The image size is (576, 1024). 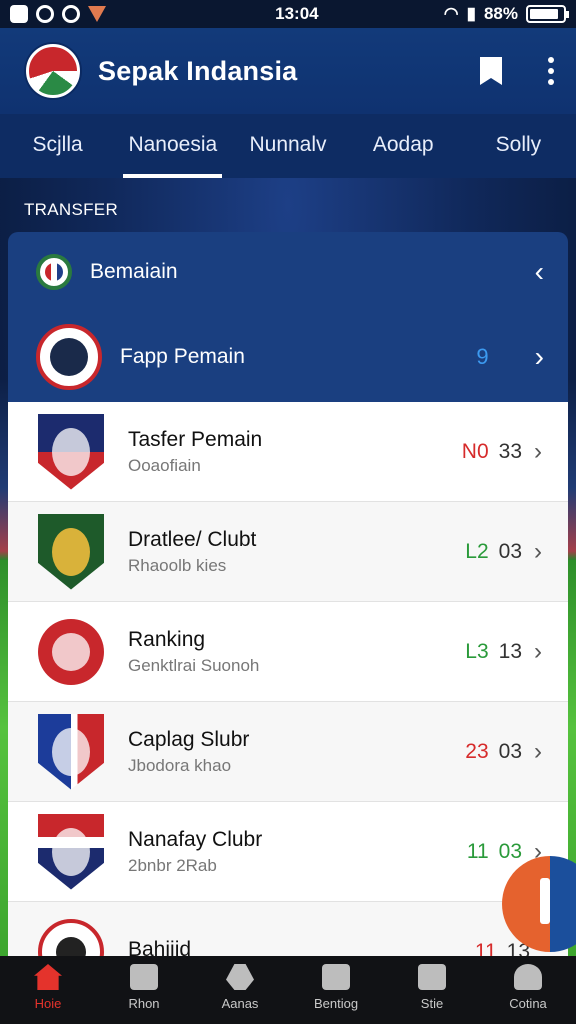 I want to click on list-item-rank: 33, so click(x=510, y=451).